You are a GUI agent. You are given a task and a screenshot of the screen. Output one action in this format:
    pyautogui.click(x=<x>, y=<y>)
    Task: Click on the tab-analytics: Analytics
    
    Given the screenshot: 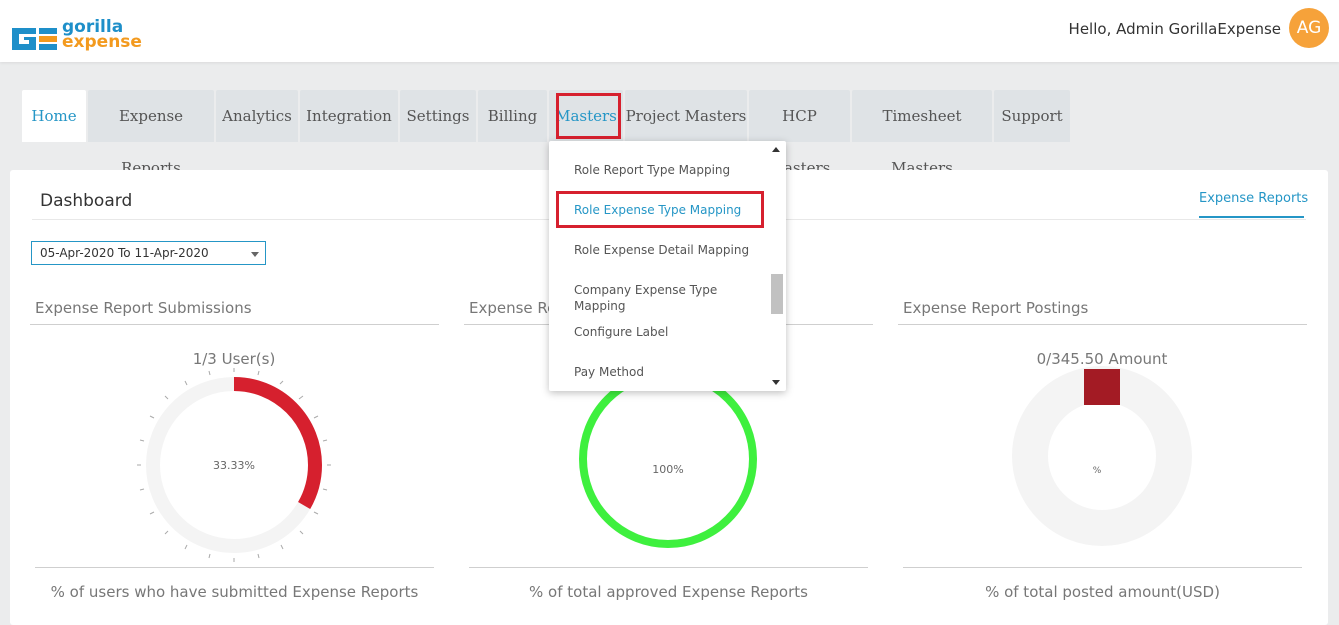 What is the action you would take?
    pyautogui.click(x=257, y=116)
    